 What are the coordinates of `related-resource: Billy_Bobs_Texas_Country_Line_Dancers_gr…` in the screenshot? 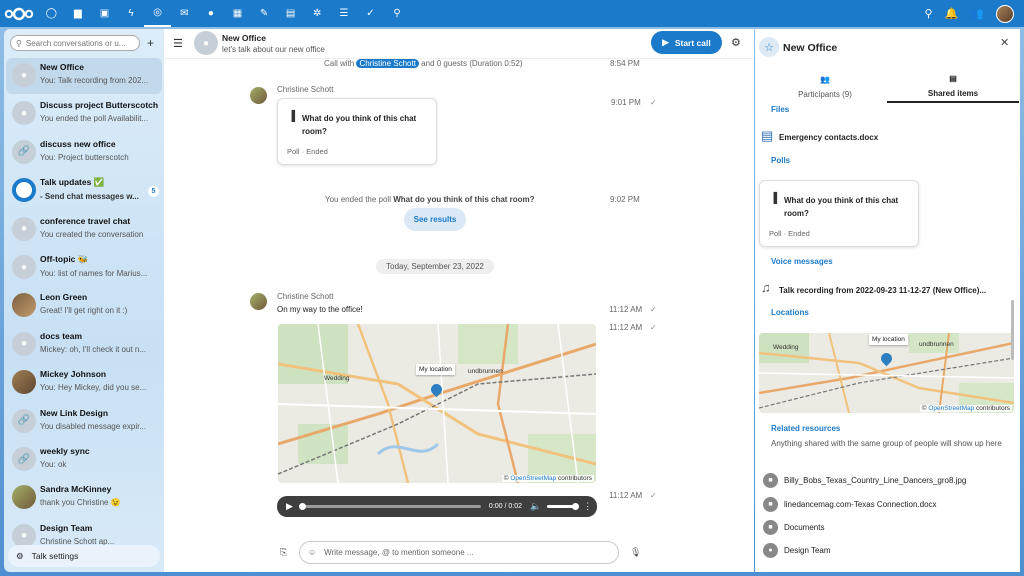 It's located at (875, 480).